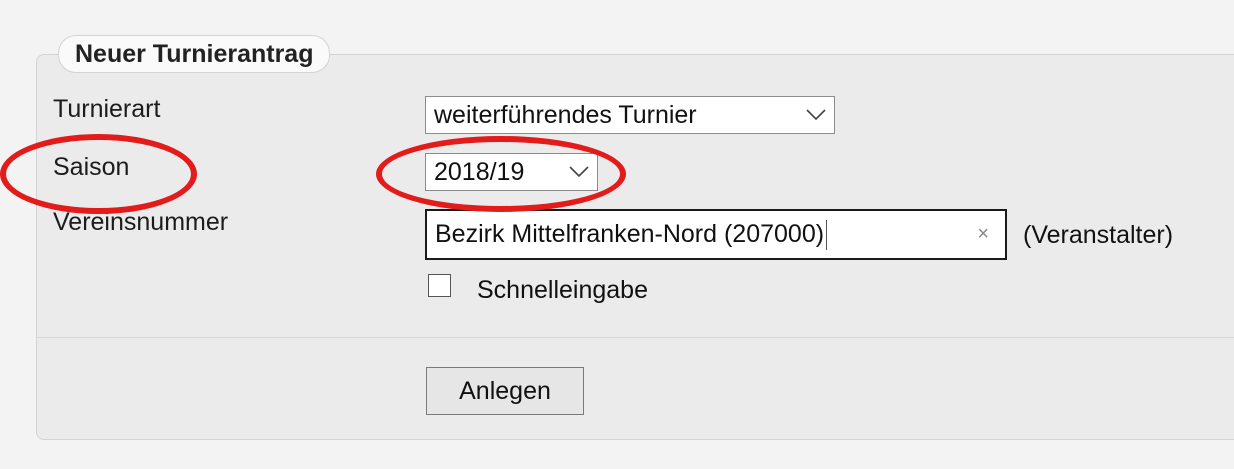  Describe the element at coordinates (983, 234) in the screenshot. I see `clear-icon: ×` at that location.